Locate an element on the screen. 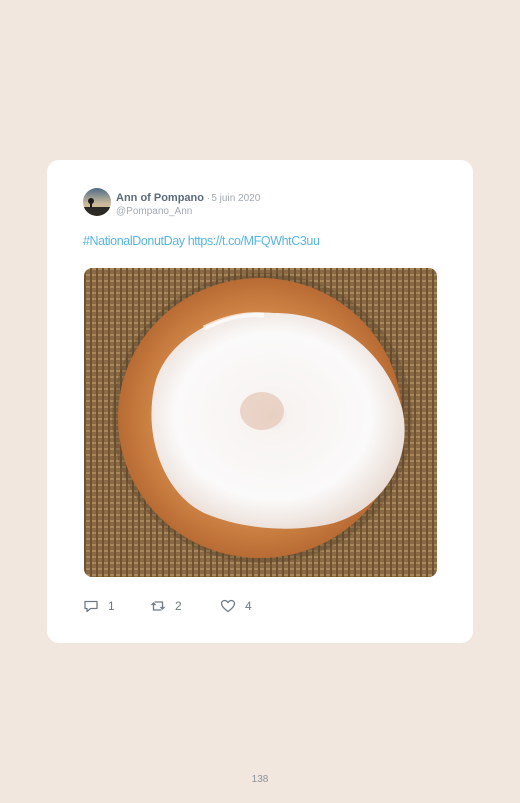 The image size is (520, 803). page-number: 138 is located at coordinates (260, 779).